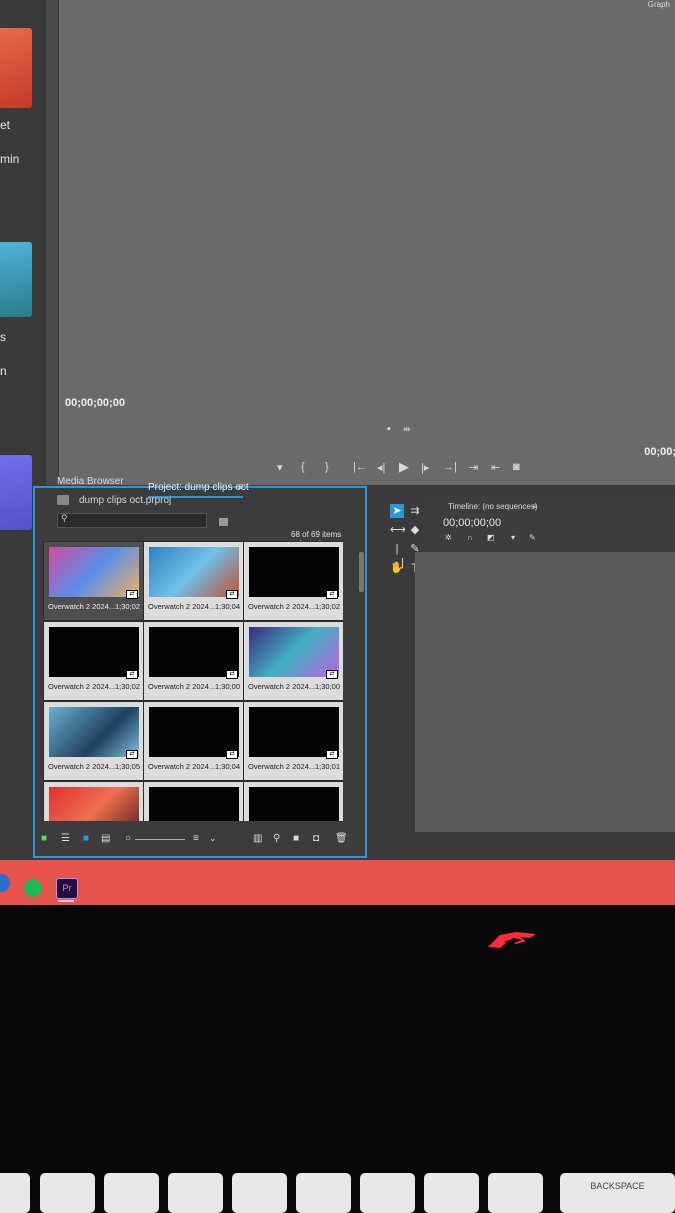 The height and width of the screenshot is (1213, 675). I want to click on zoom-slider-track, so click(160, 839).